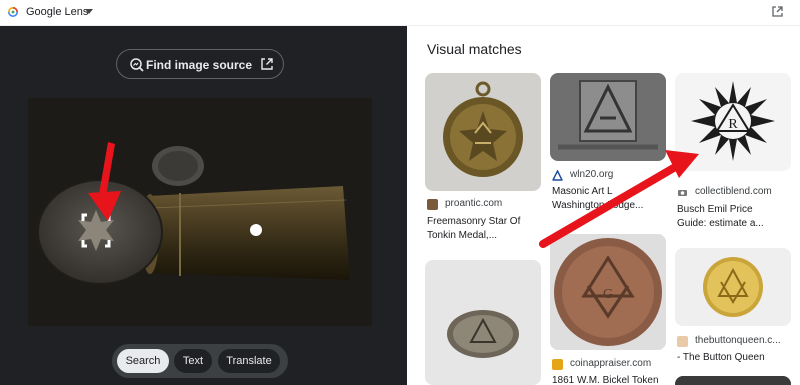 This screenshot has height=385, width=800. I want to click on find-image-source-button: Find image source, so click(200, 64).